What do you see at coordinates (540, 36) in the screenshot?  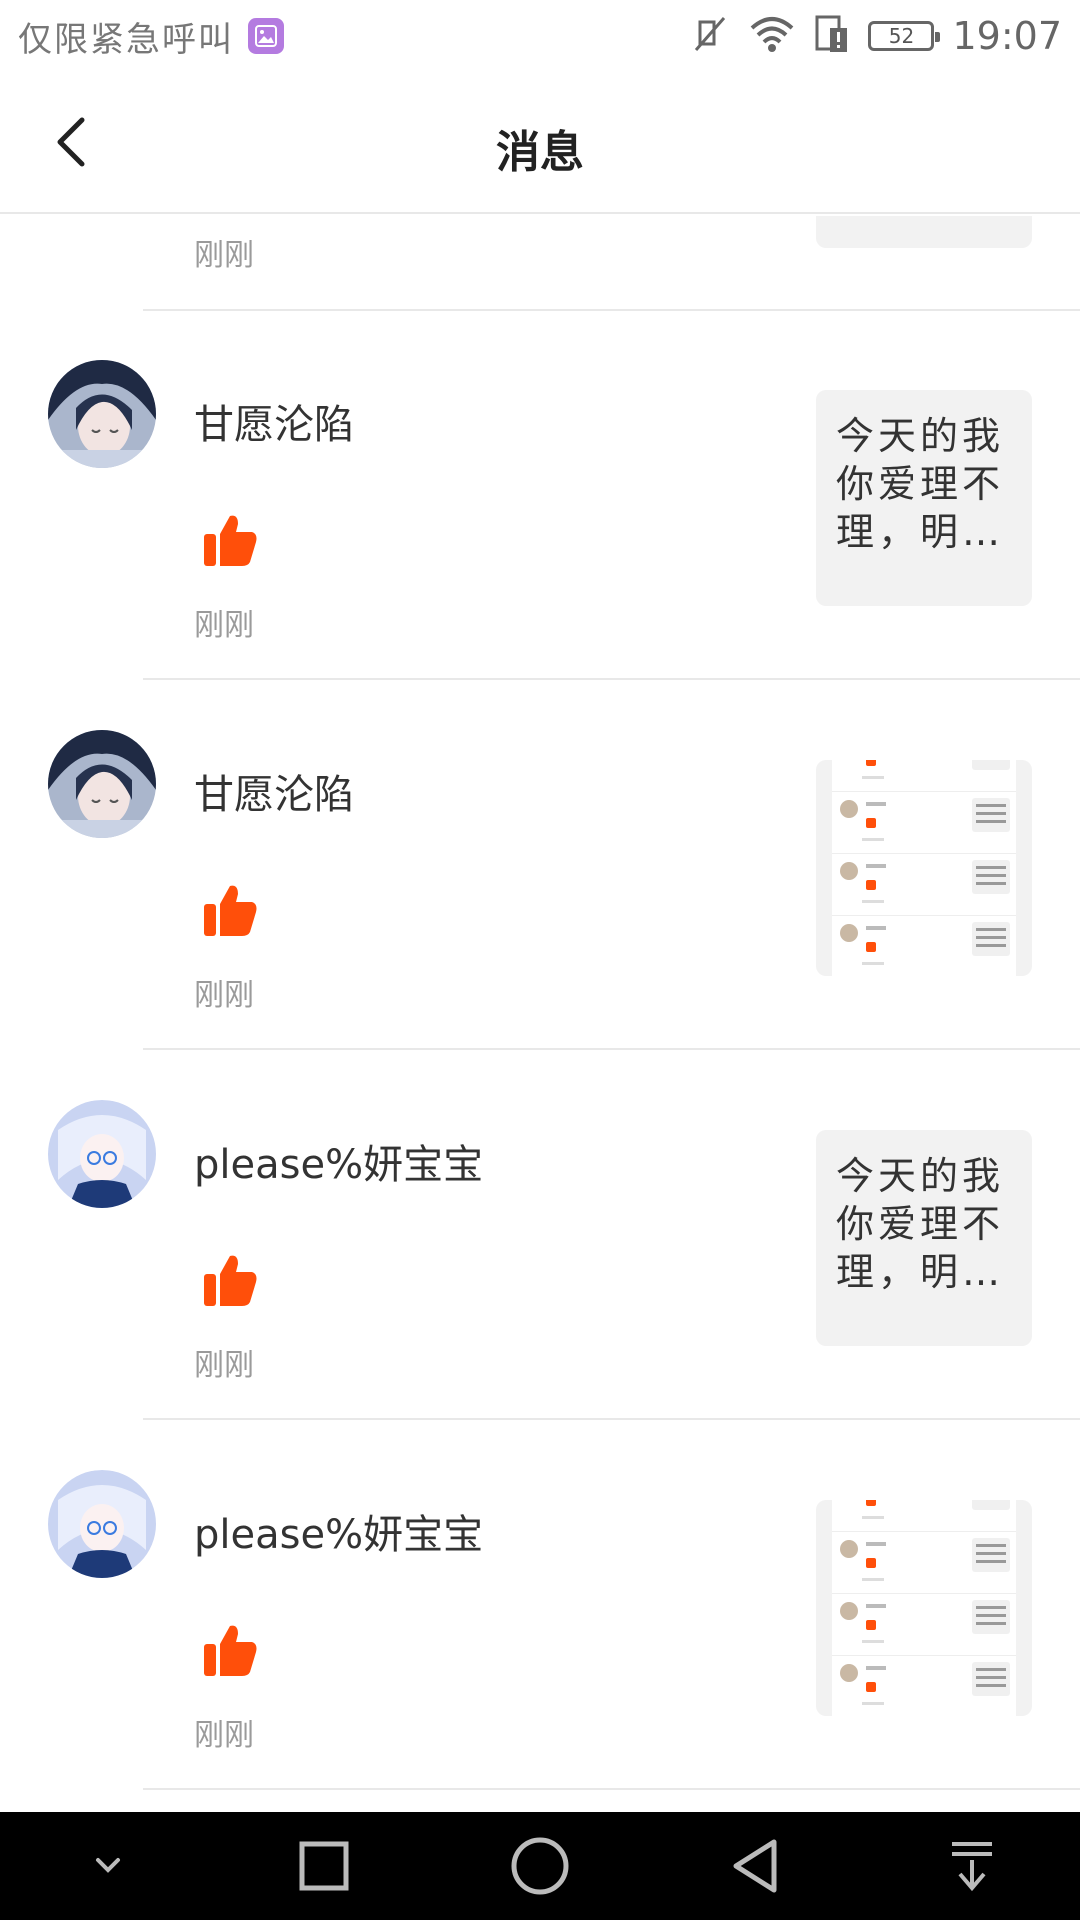 I see `status-bar: 仅限紧急呼叫 52 19:07` at bounding box center [540, 36].